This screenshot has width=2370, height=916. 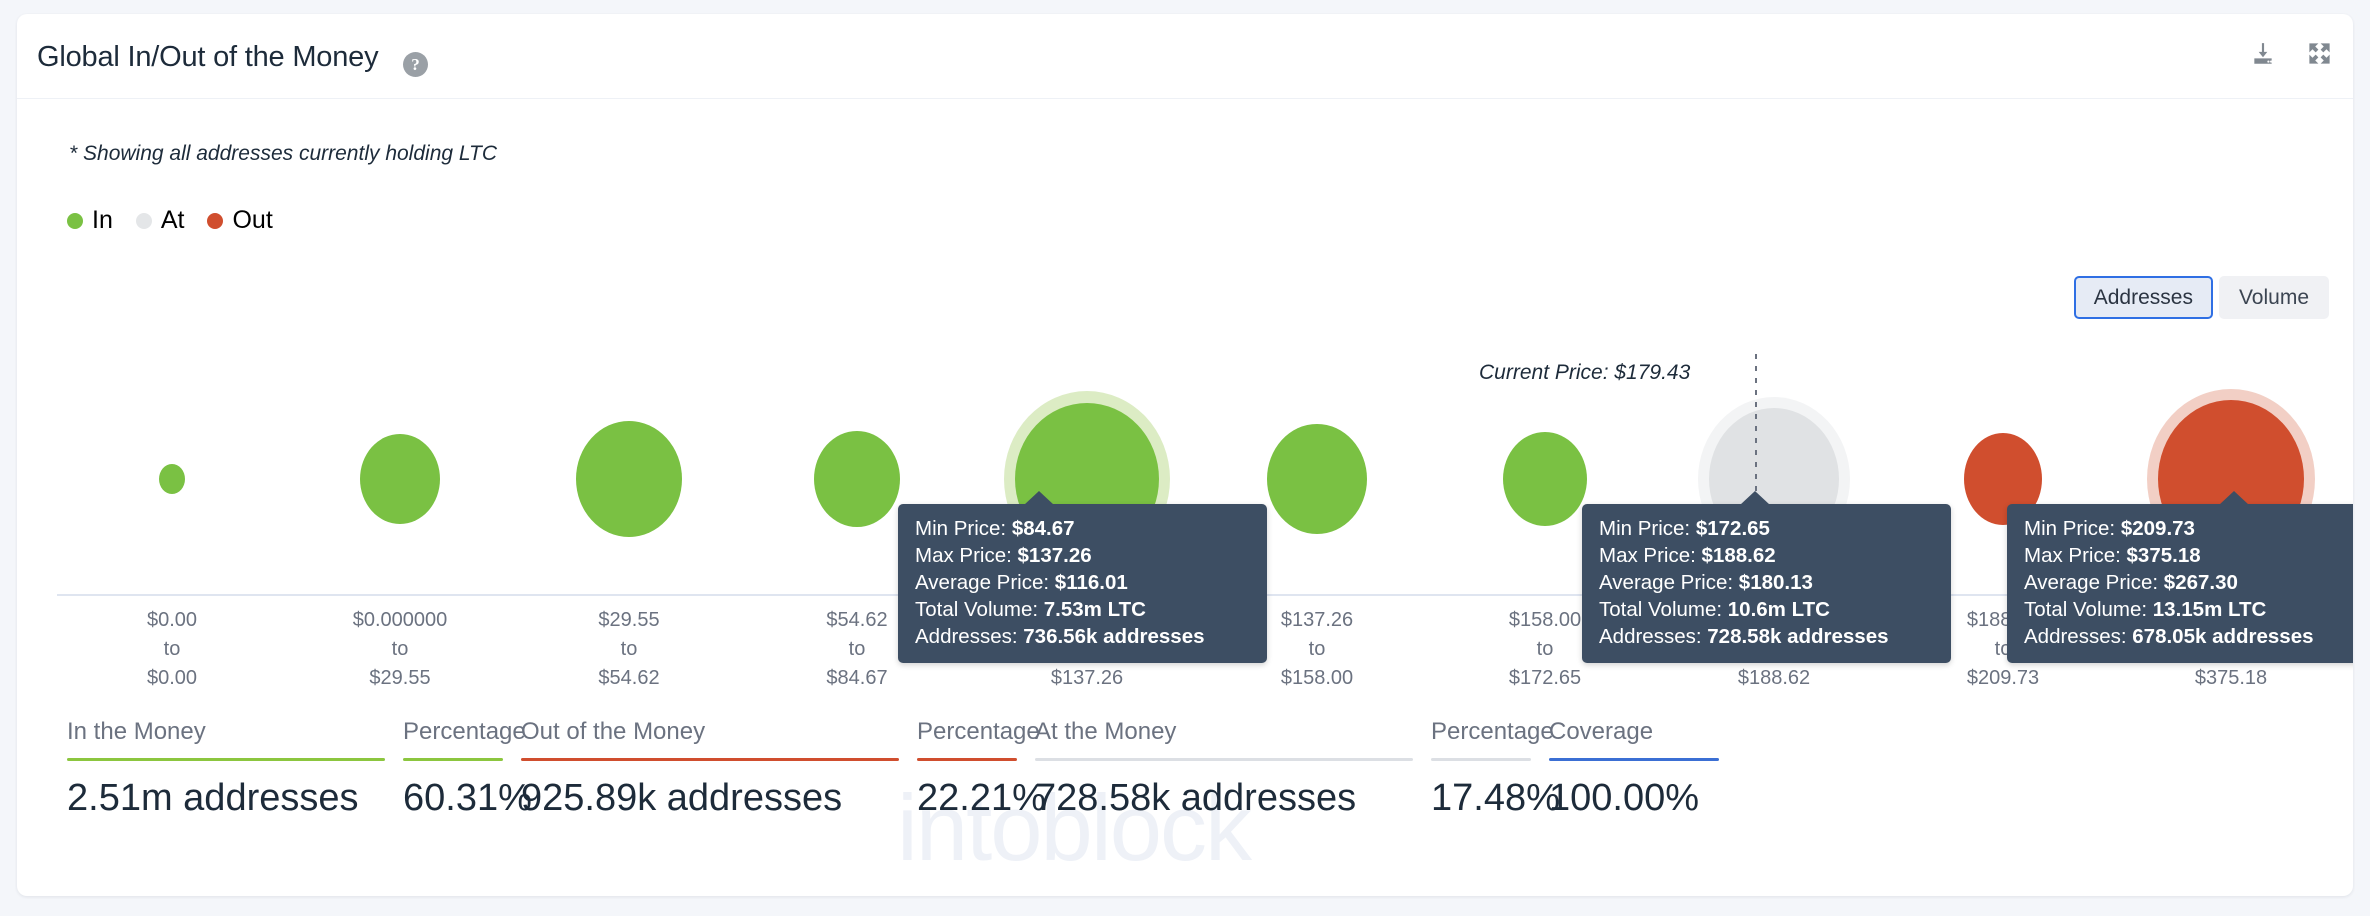 I want to click on stat-out-of-the-money: Out of the Money 925.89k addresses, so click(x=710, y=769).